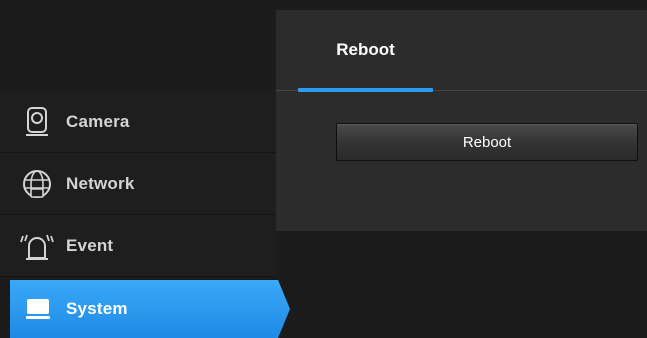 The height and width of the screenshot is (338, 647). I want to click on tab-label: Reboot, so click(365, 49).